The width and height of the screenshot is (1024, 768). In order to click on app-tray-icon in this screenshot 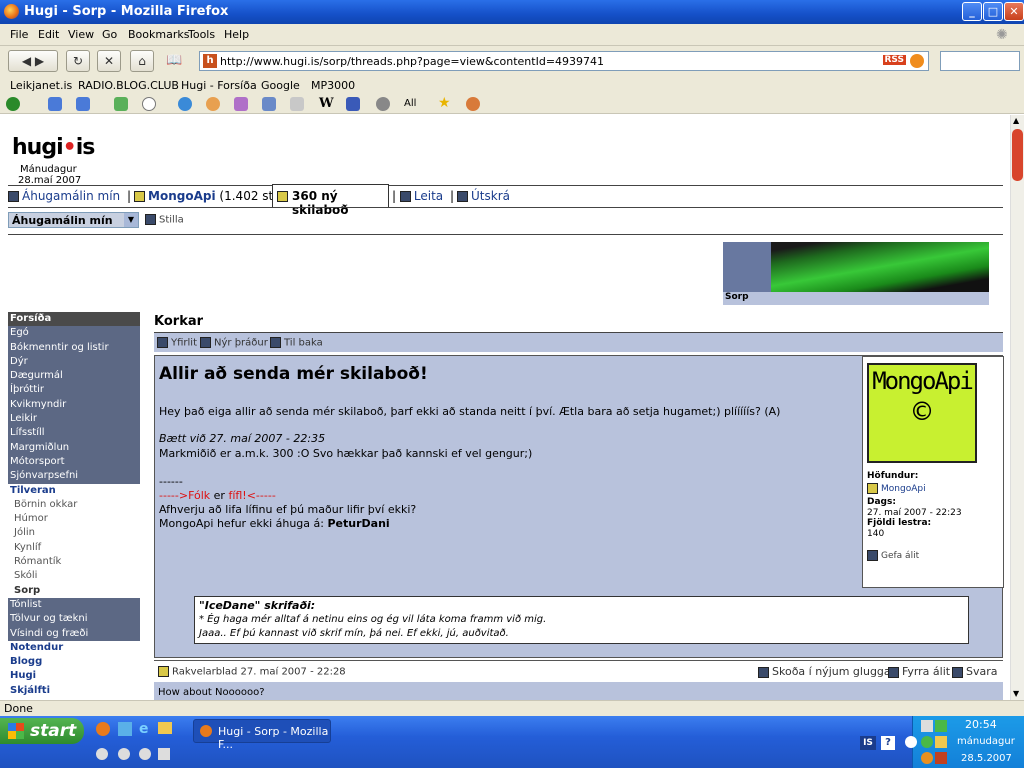, I will do `click(941, 726)`.